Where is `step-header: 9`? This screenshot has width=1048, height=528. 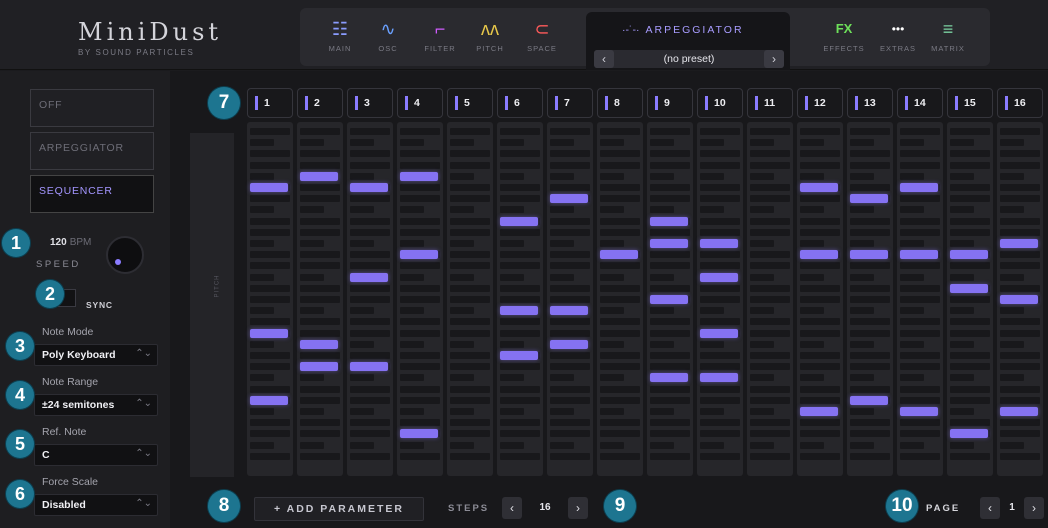 step-header: 9 is located at coordinates (670, 103).